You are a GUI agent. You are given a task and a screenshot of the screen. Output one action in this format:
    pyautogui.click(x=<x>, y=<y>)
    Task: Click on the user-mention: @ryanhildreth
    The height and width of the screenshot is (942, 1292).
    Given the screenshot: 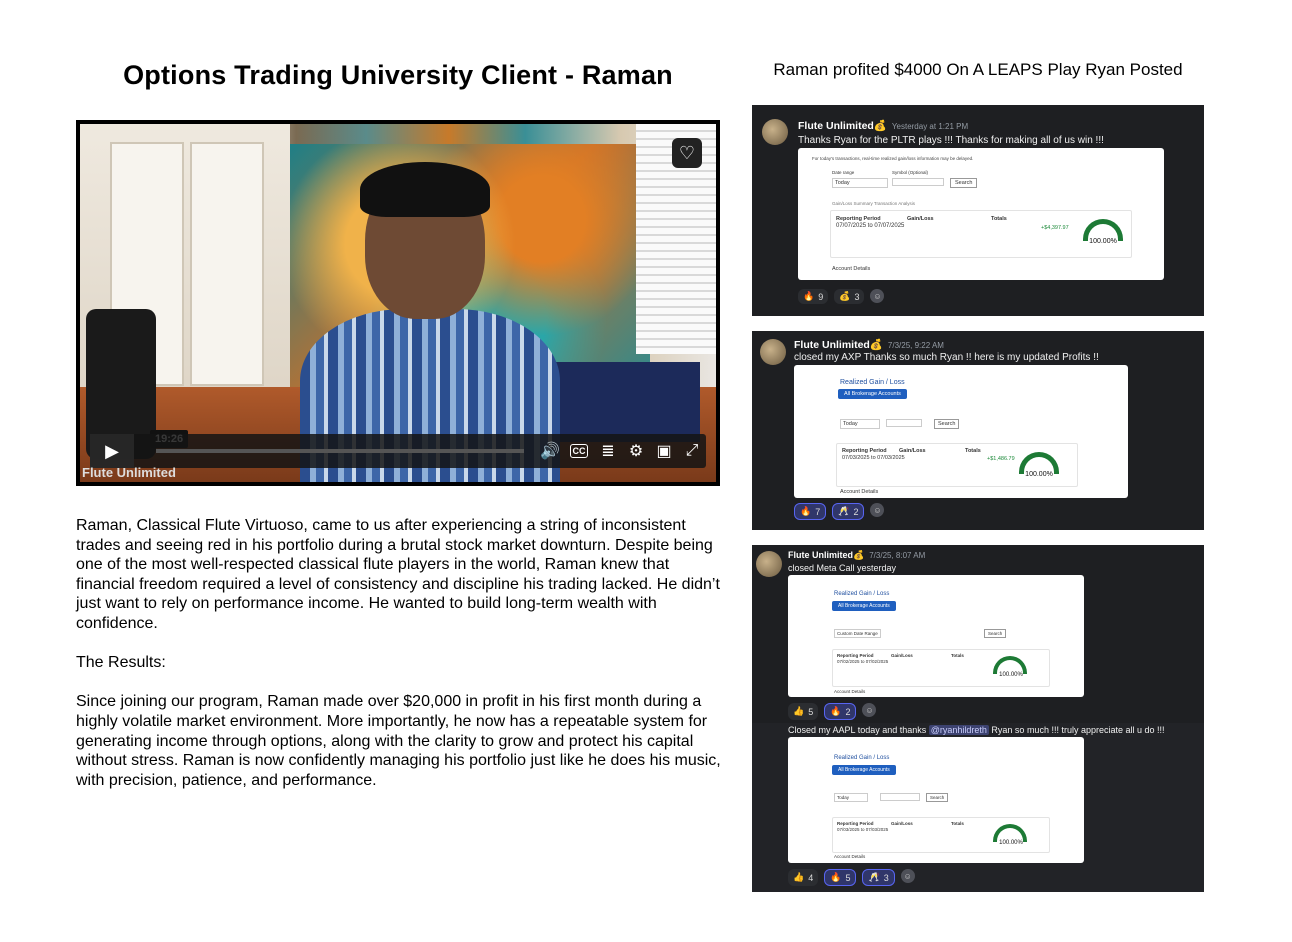 What is the action you would take?
    pyautogui.click(x=958, y=730)
    